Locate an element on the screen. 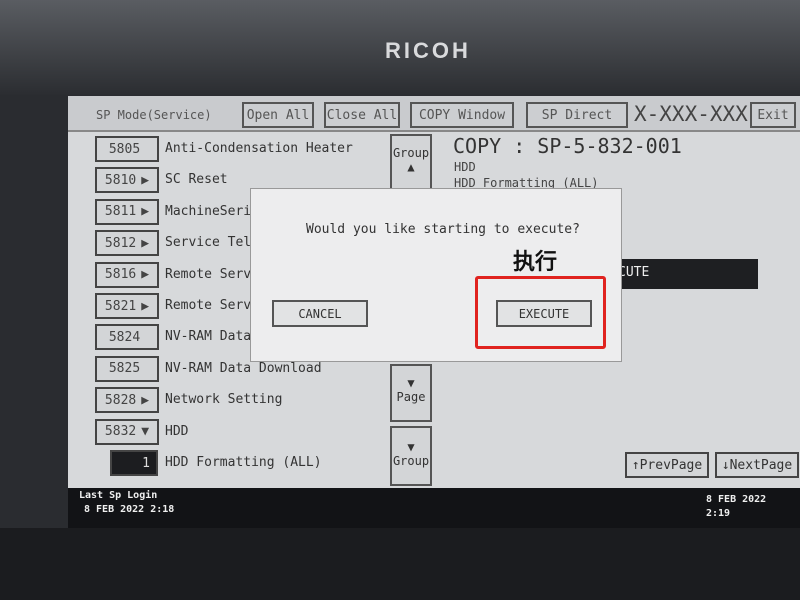 Image resolution: width=800 pixels, height=600 pixels. group-up-button: Group ▲ is located at coordinates (411, 162).